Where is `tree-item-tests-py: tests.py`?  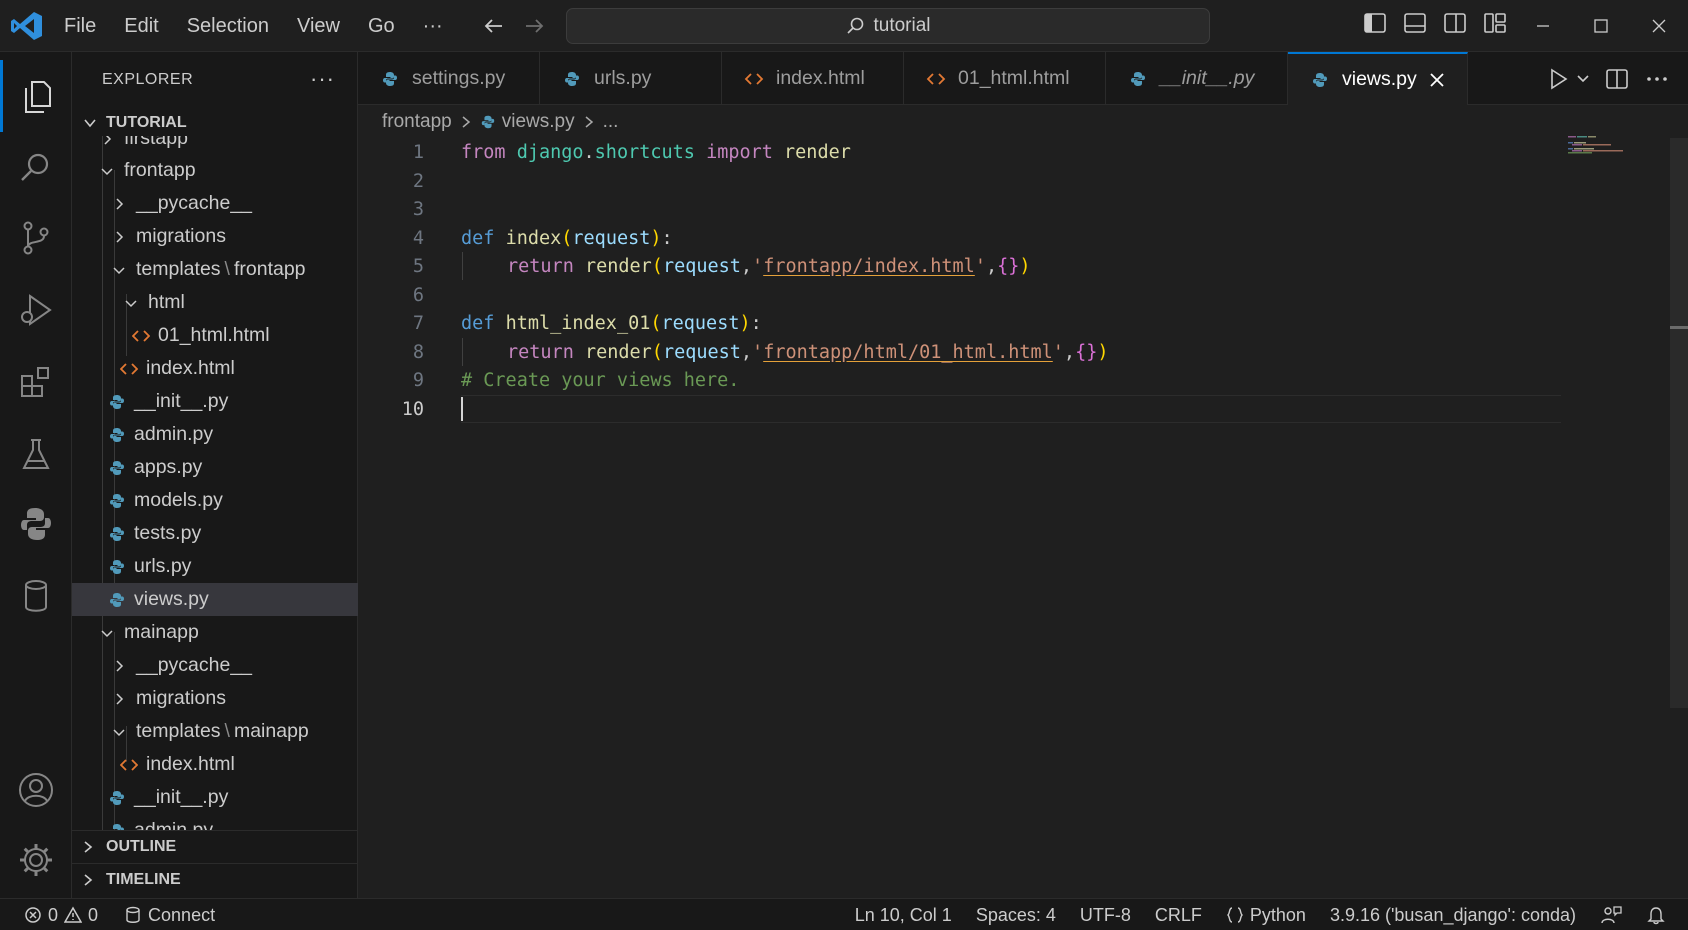 tree-item-tests-py: tests.py is located at coordinates (215, 533).